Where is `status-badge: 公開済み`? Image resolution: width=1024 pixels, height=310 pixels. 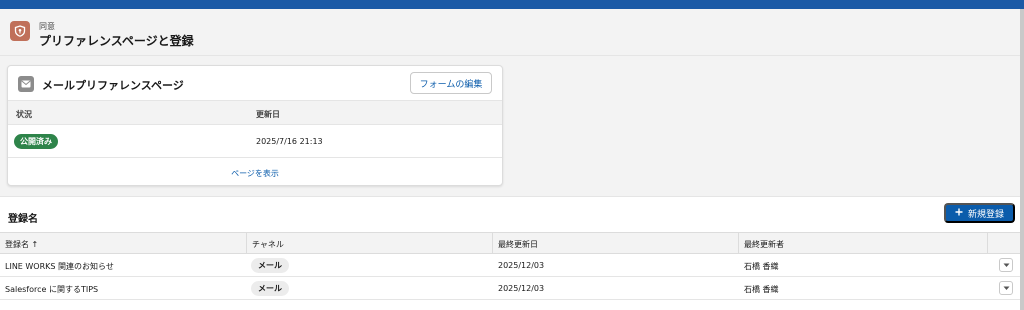
status-badge: 公開済み is located at coordinates (36, 141).